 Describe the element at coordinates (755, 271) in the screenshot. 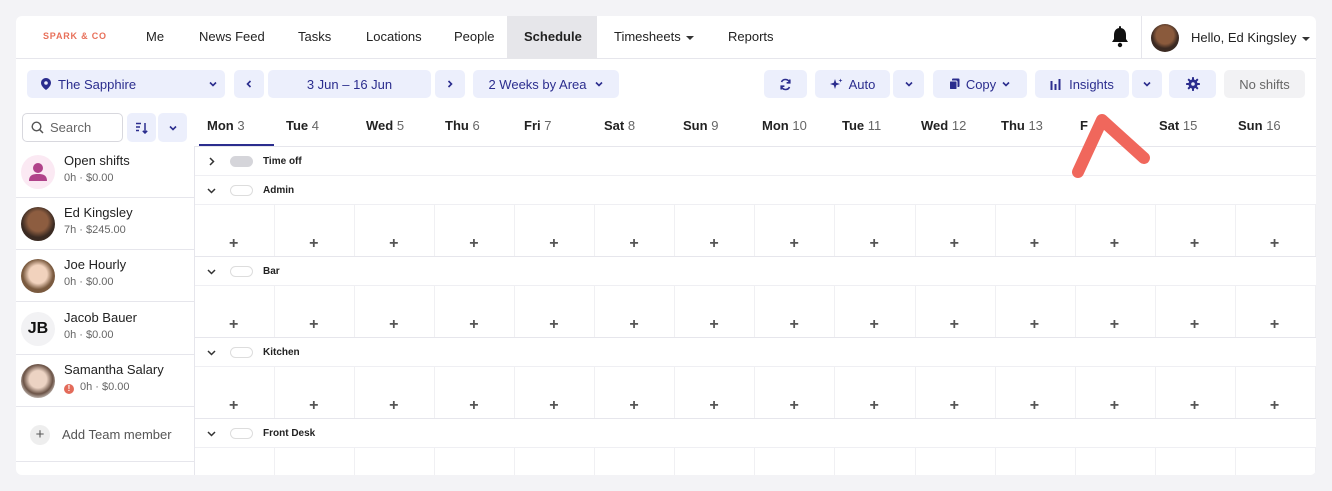

I see `area-row-bar: Bar` at that location.